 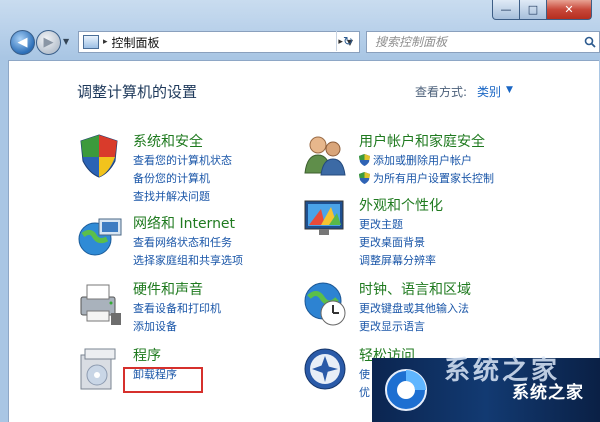 What do you see at coordinates (177, 327) in the screenshot?
I see `link-add-device: 添加设备` at bounding box center [177, 327].